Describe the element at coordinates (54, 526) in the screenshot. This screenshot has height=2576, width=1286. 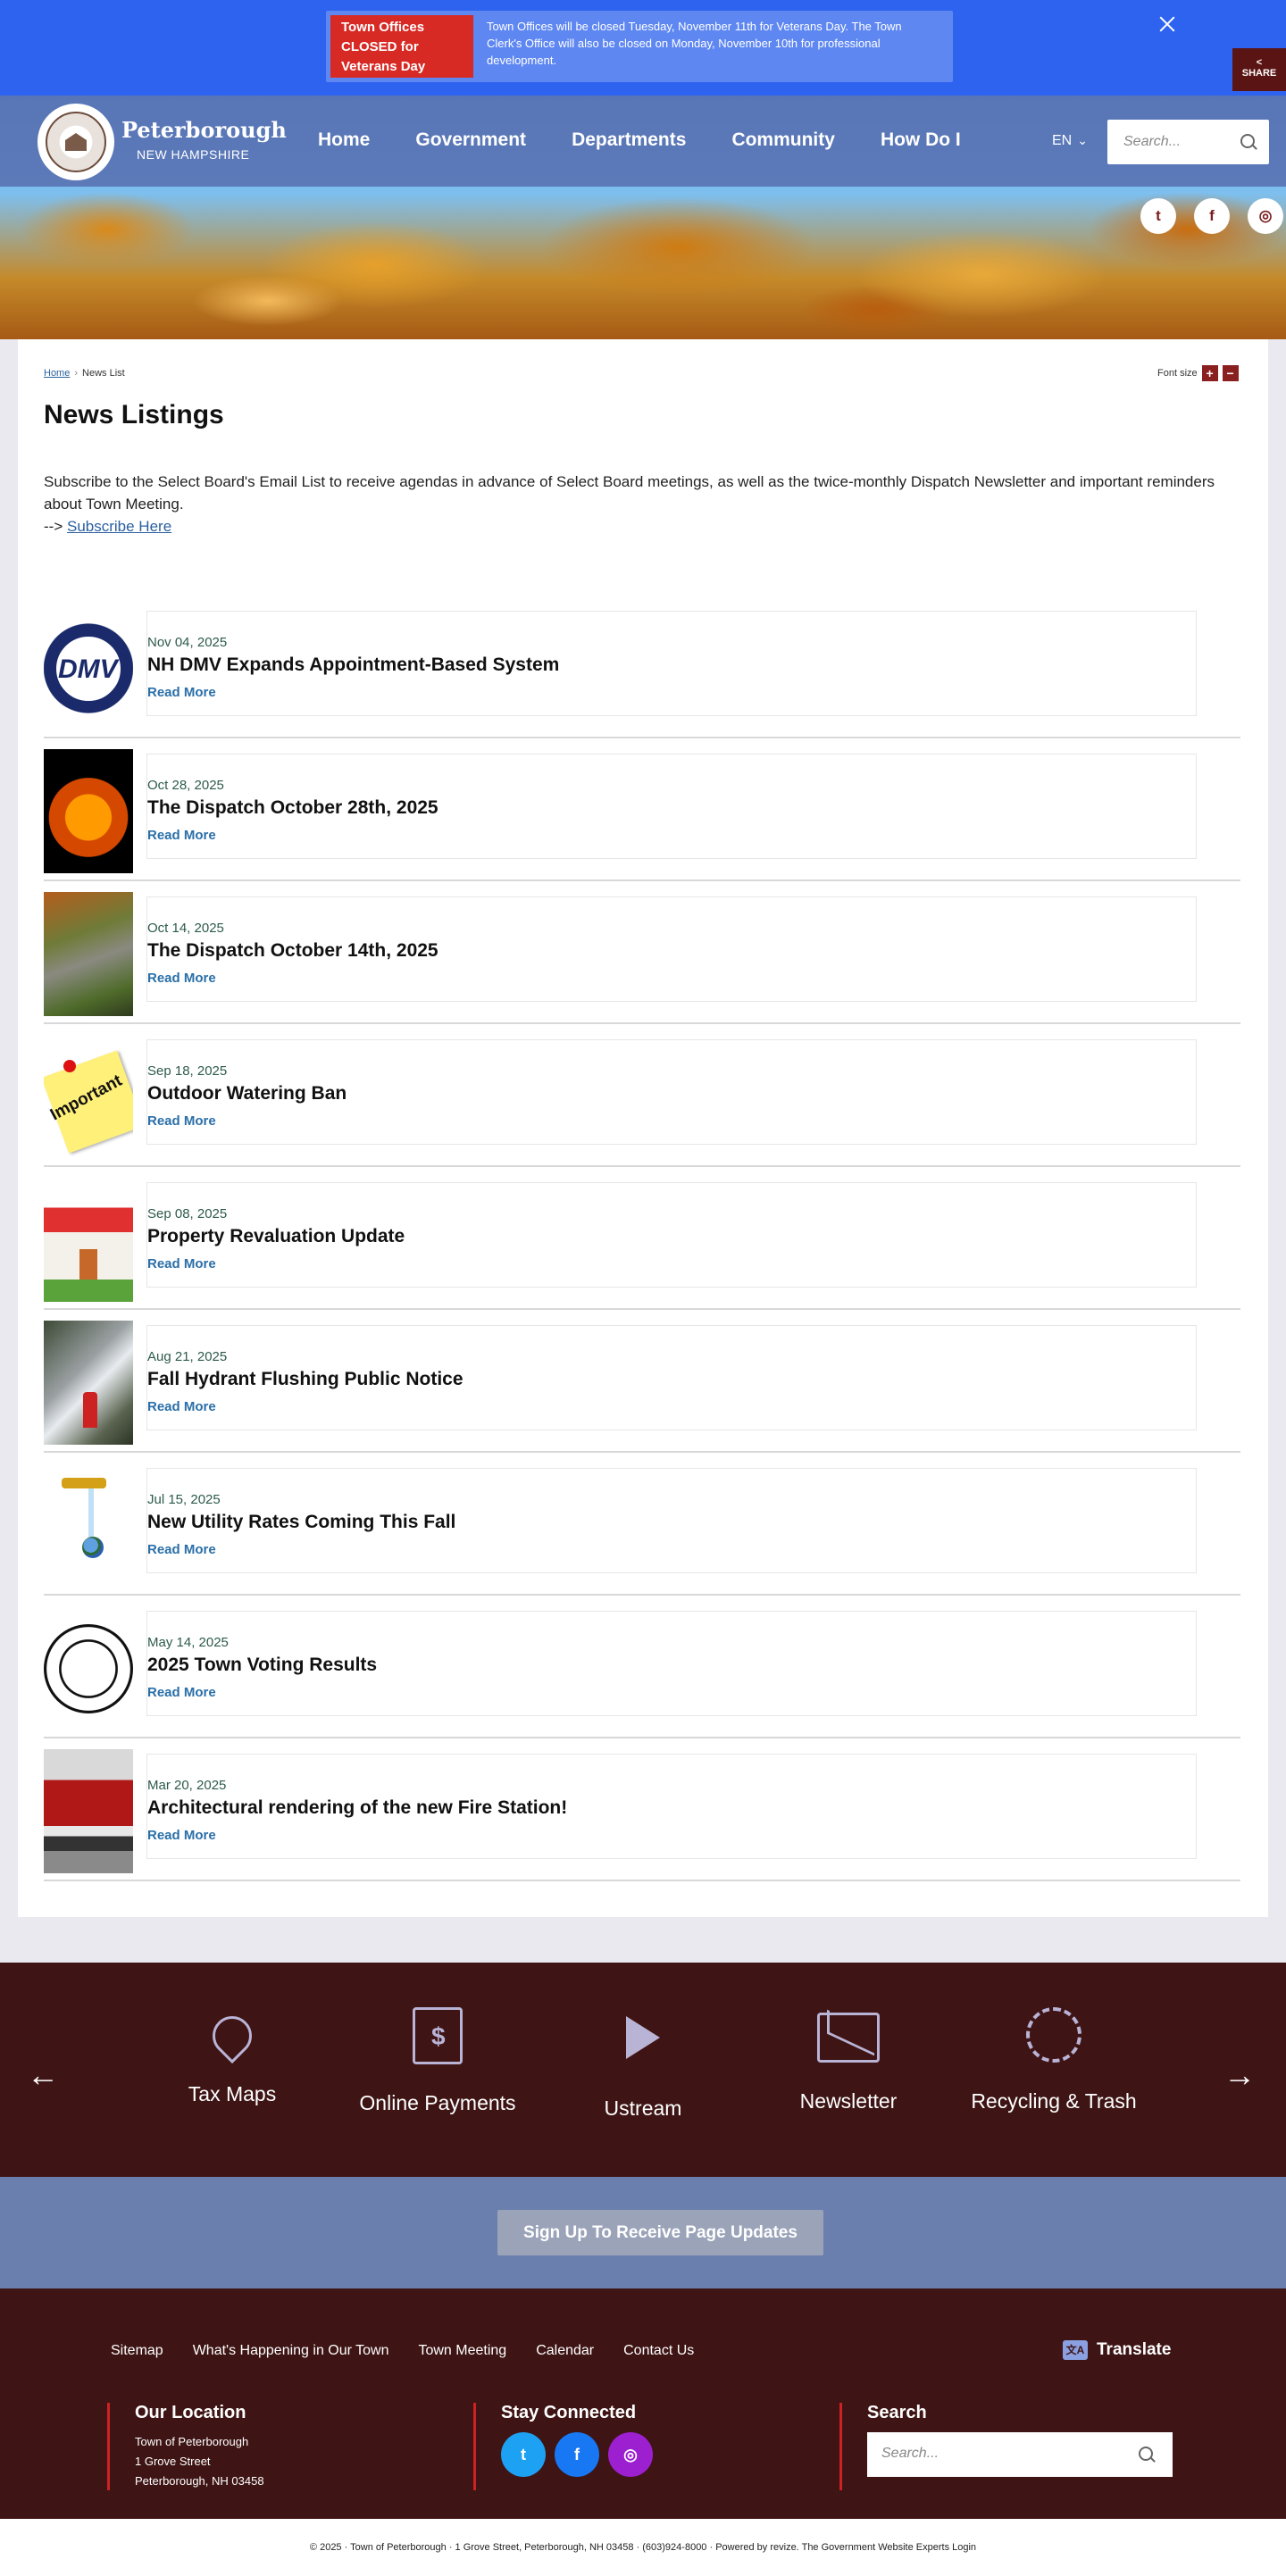
I see `intro-prefix: -->` at that location.